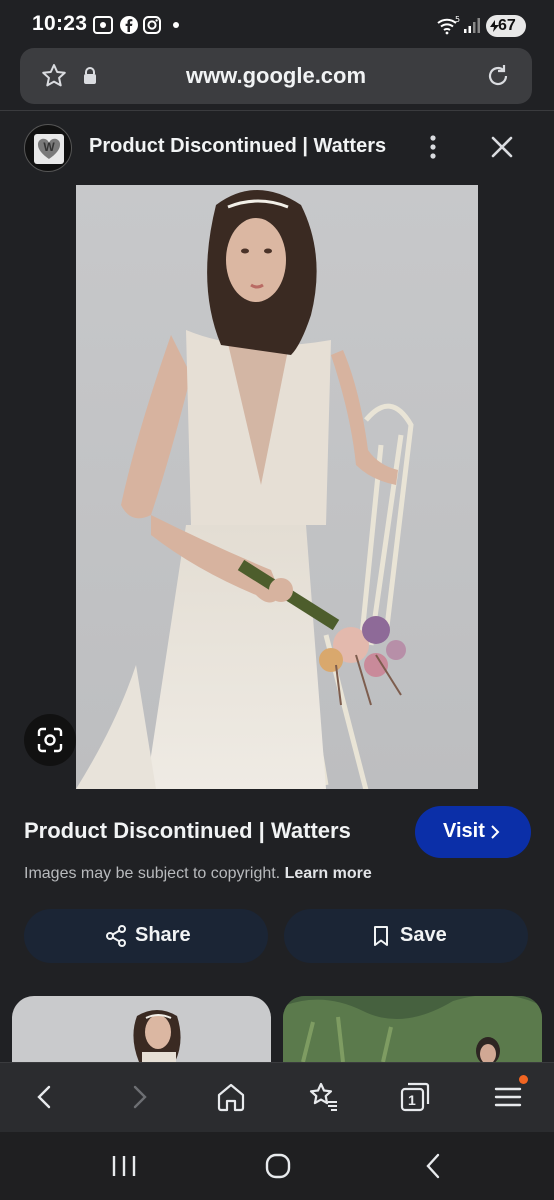  I want to click on site-logo-letter: W, so click(49, 147).